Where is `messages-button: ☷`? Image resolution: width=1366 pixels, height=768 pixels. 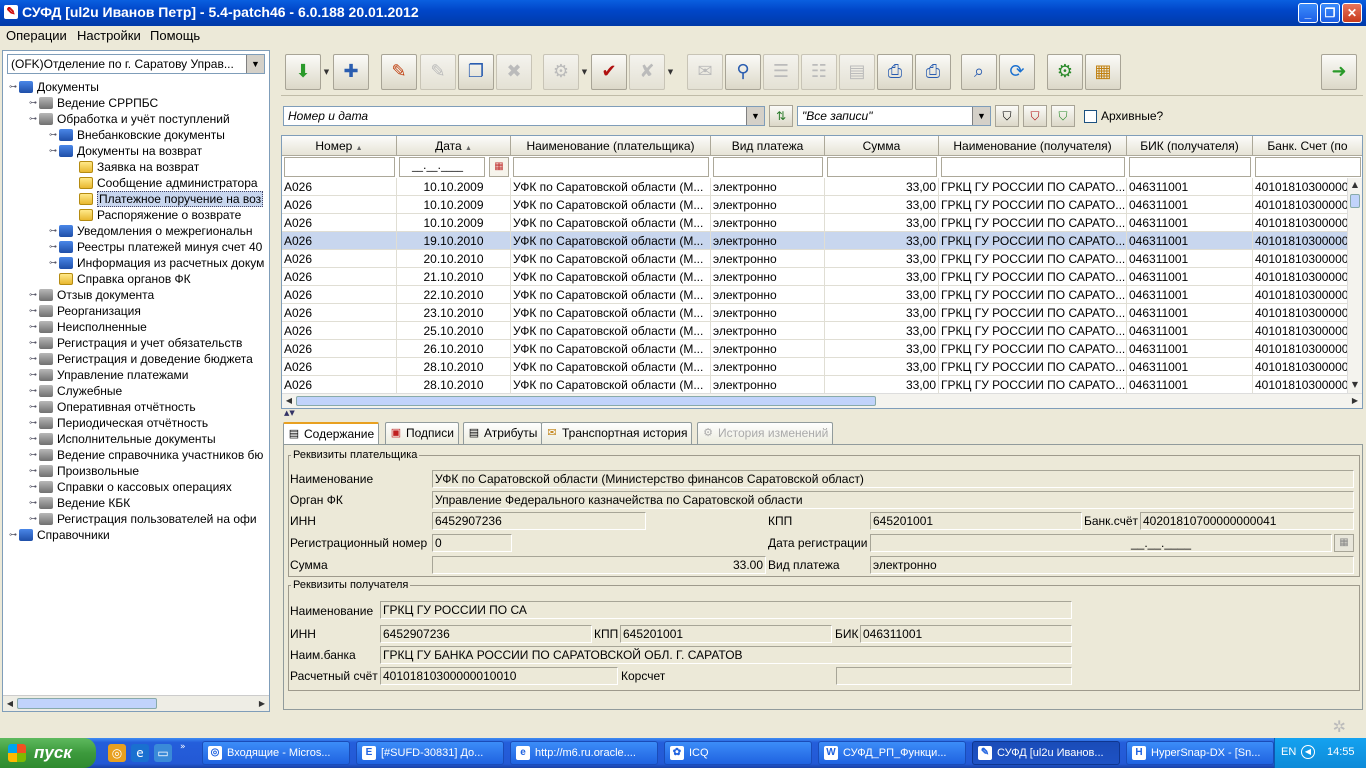 messages-button: ☷ is located at coordinates (819, 72).